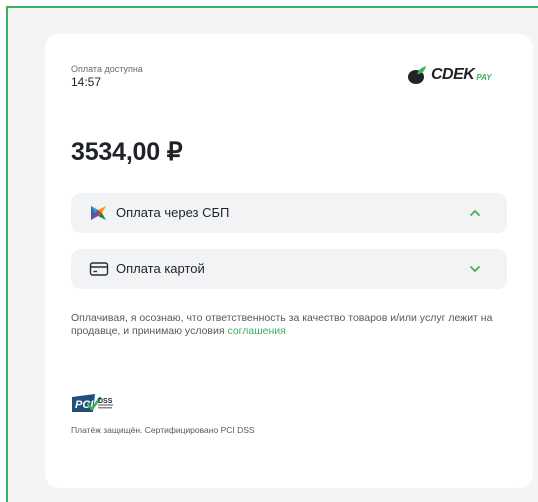  Describe the element at coordinates (98, 213) in the screenshot. I see `sbp-logo-icon` at that location.